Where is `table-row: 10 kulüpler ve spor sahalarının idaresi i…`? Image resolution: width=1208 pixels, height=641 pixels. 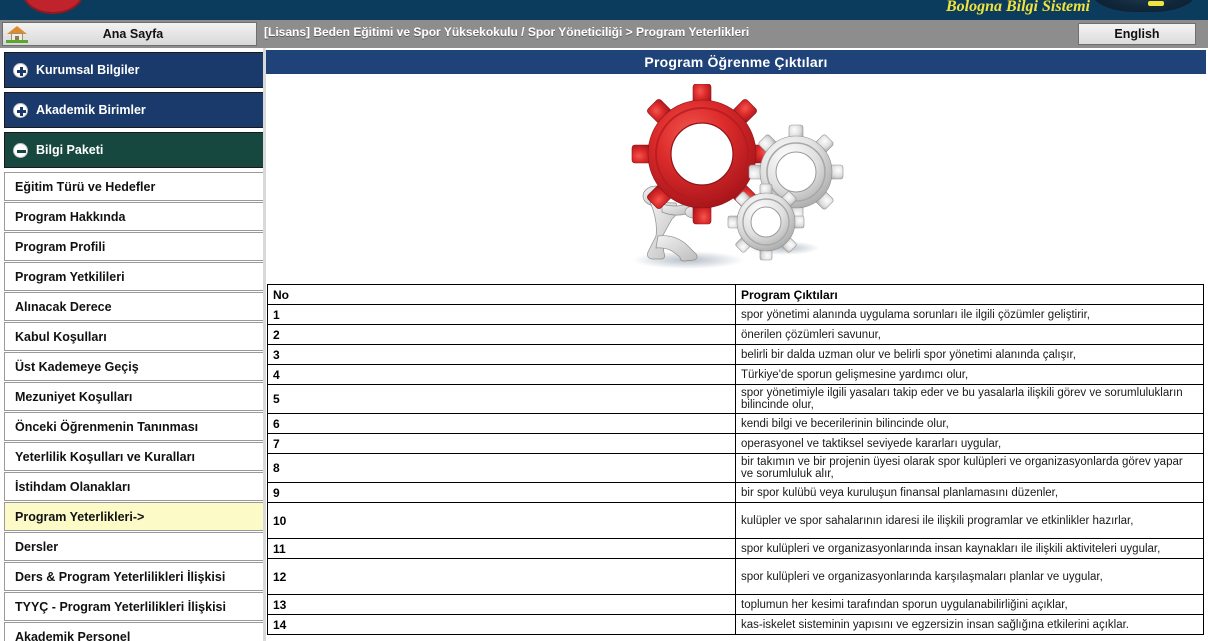 table-row: 10 kulüpler ve spor sahalarının idaresi i… is located at coordinates (735, 520).